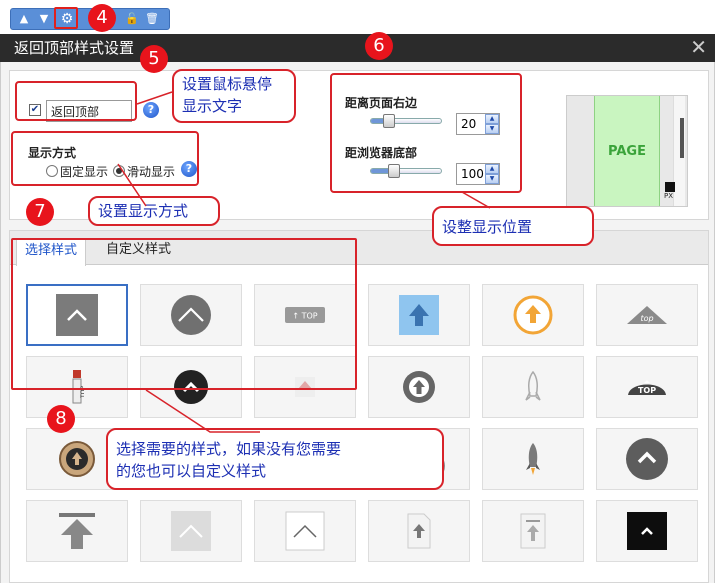  Describe the element at coordinates (61, 419) in the screenshot. I see `annotation-badge-8: 8` at that location.